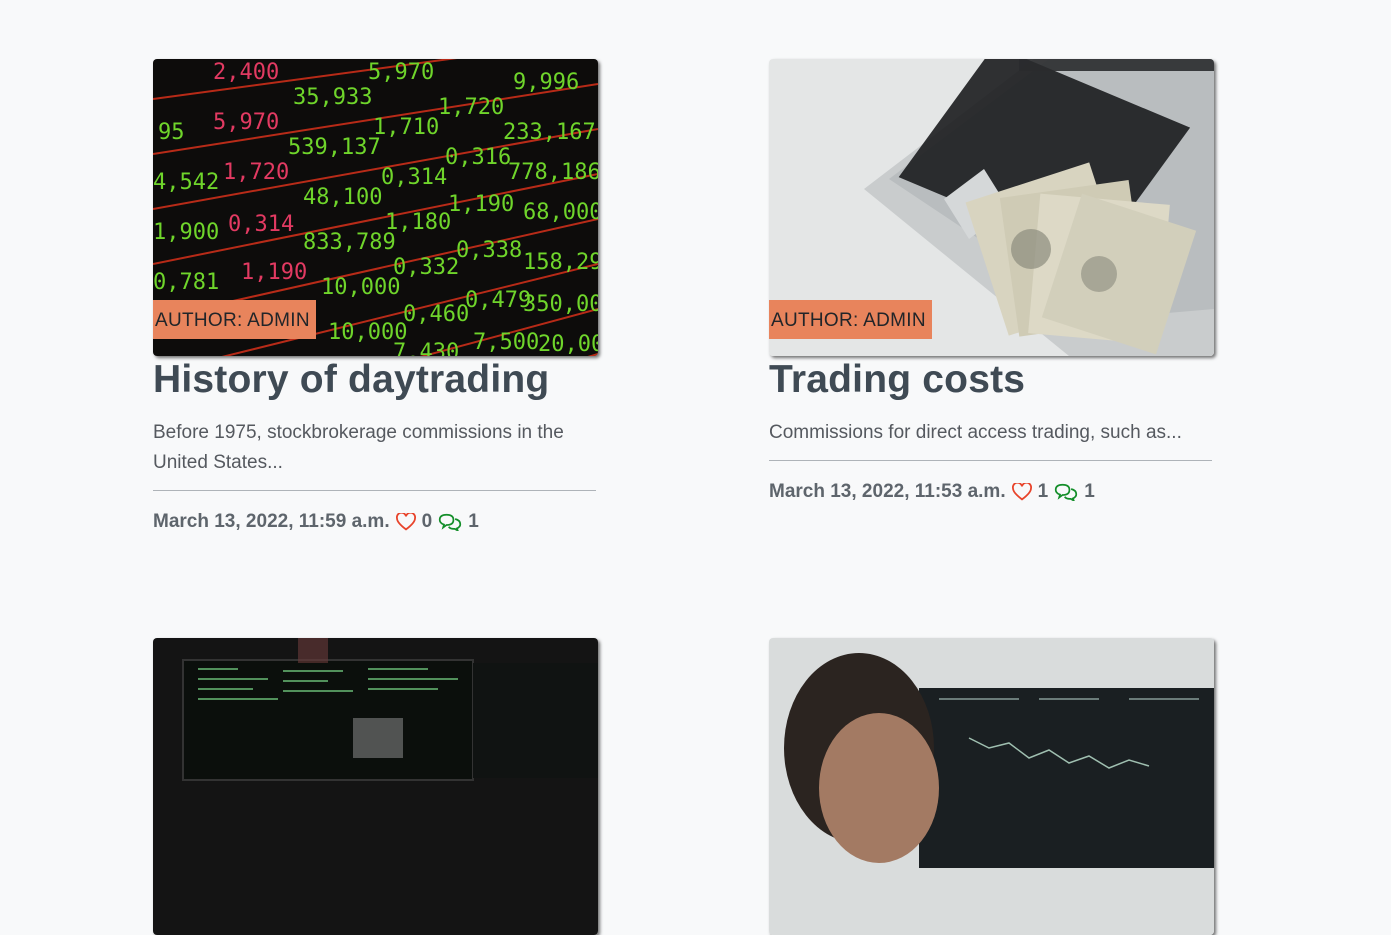  I want to click on svg-text: 158,294, so click(560, 262).